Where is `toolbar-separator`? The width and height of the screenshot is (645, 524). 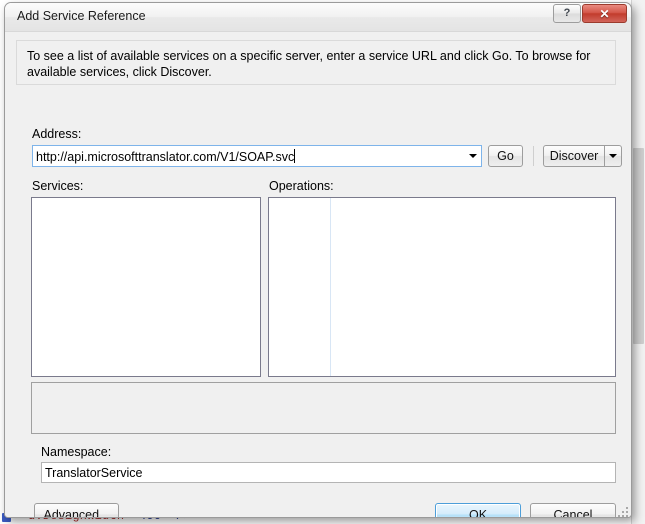 toolbar-separator is located at coordinates (533, 156).